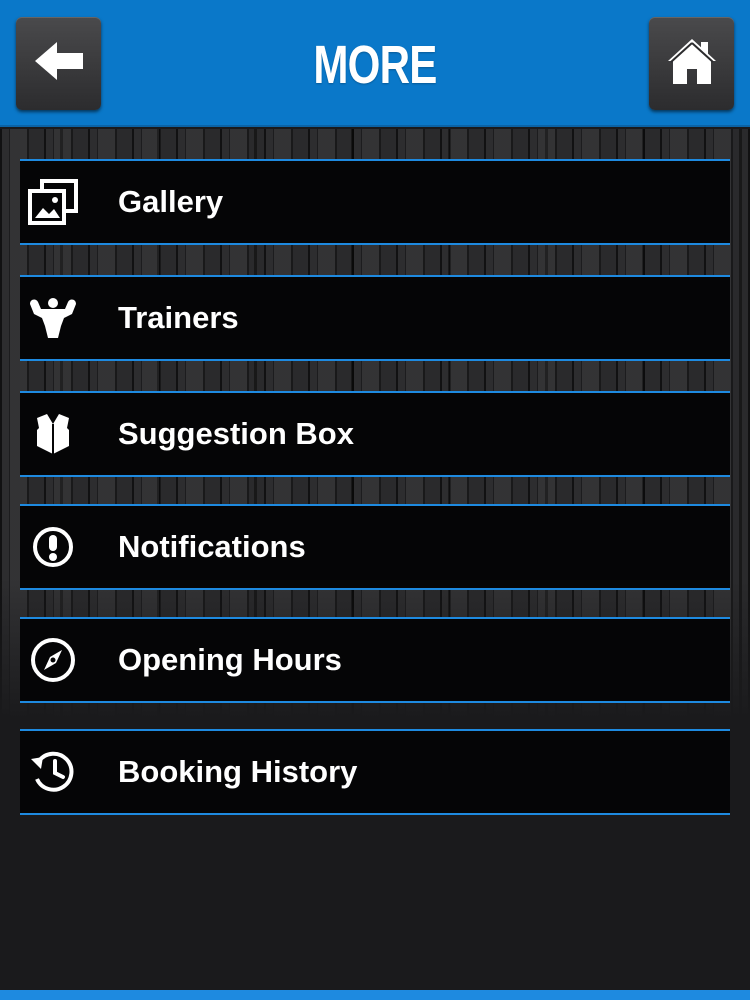  What do you see at coordinates (53, 547) in the screenshot?
I see `exclamation-circle-icon` at bounding box center [53, 547].